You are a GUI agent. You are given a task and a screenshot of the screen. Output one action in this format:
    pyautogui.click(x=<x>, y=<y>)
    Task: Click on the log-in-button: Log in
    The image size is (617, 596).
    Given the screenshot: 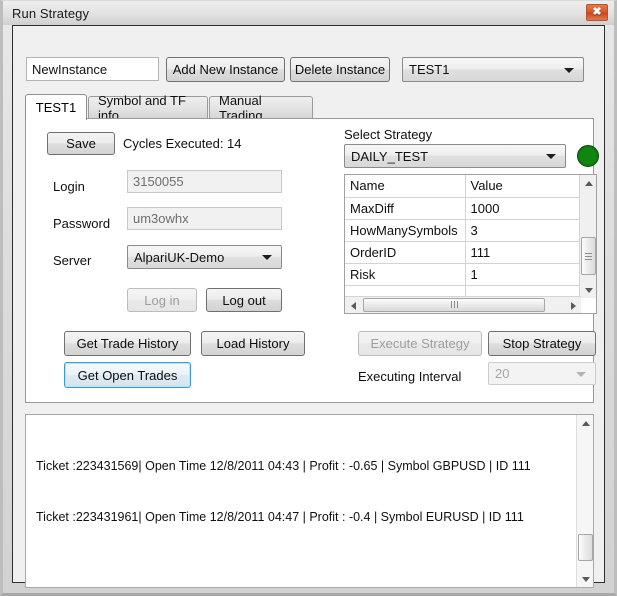 What is the action you would take?
    pyautogui.click(x=162, y=300)
    